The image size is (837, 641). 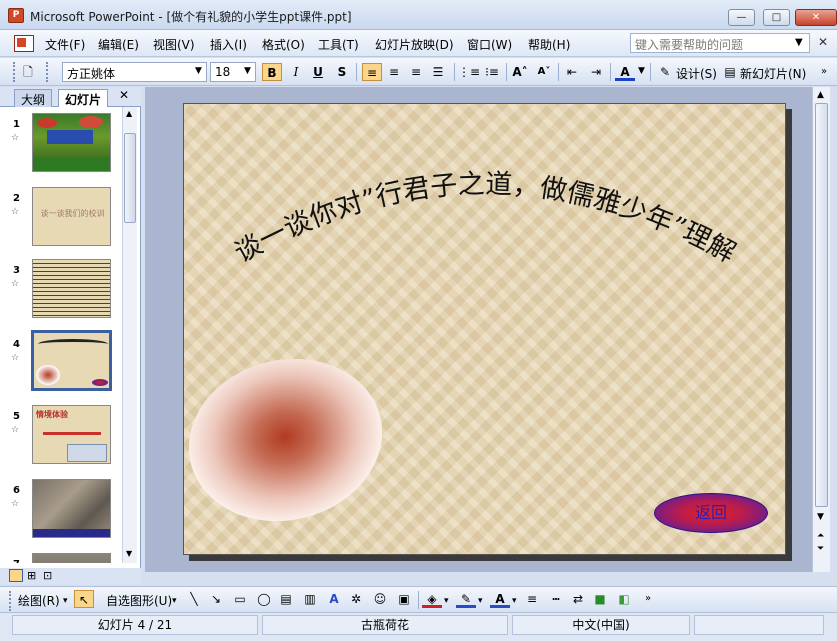 What do you see at coordinates (414, 44) in the screenshot?
I see `menu-slideshow: 幻灯片放映(D)` at bounding box center [414, 44].